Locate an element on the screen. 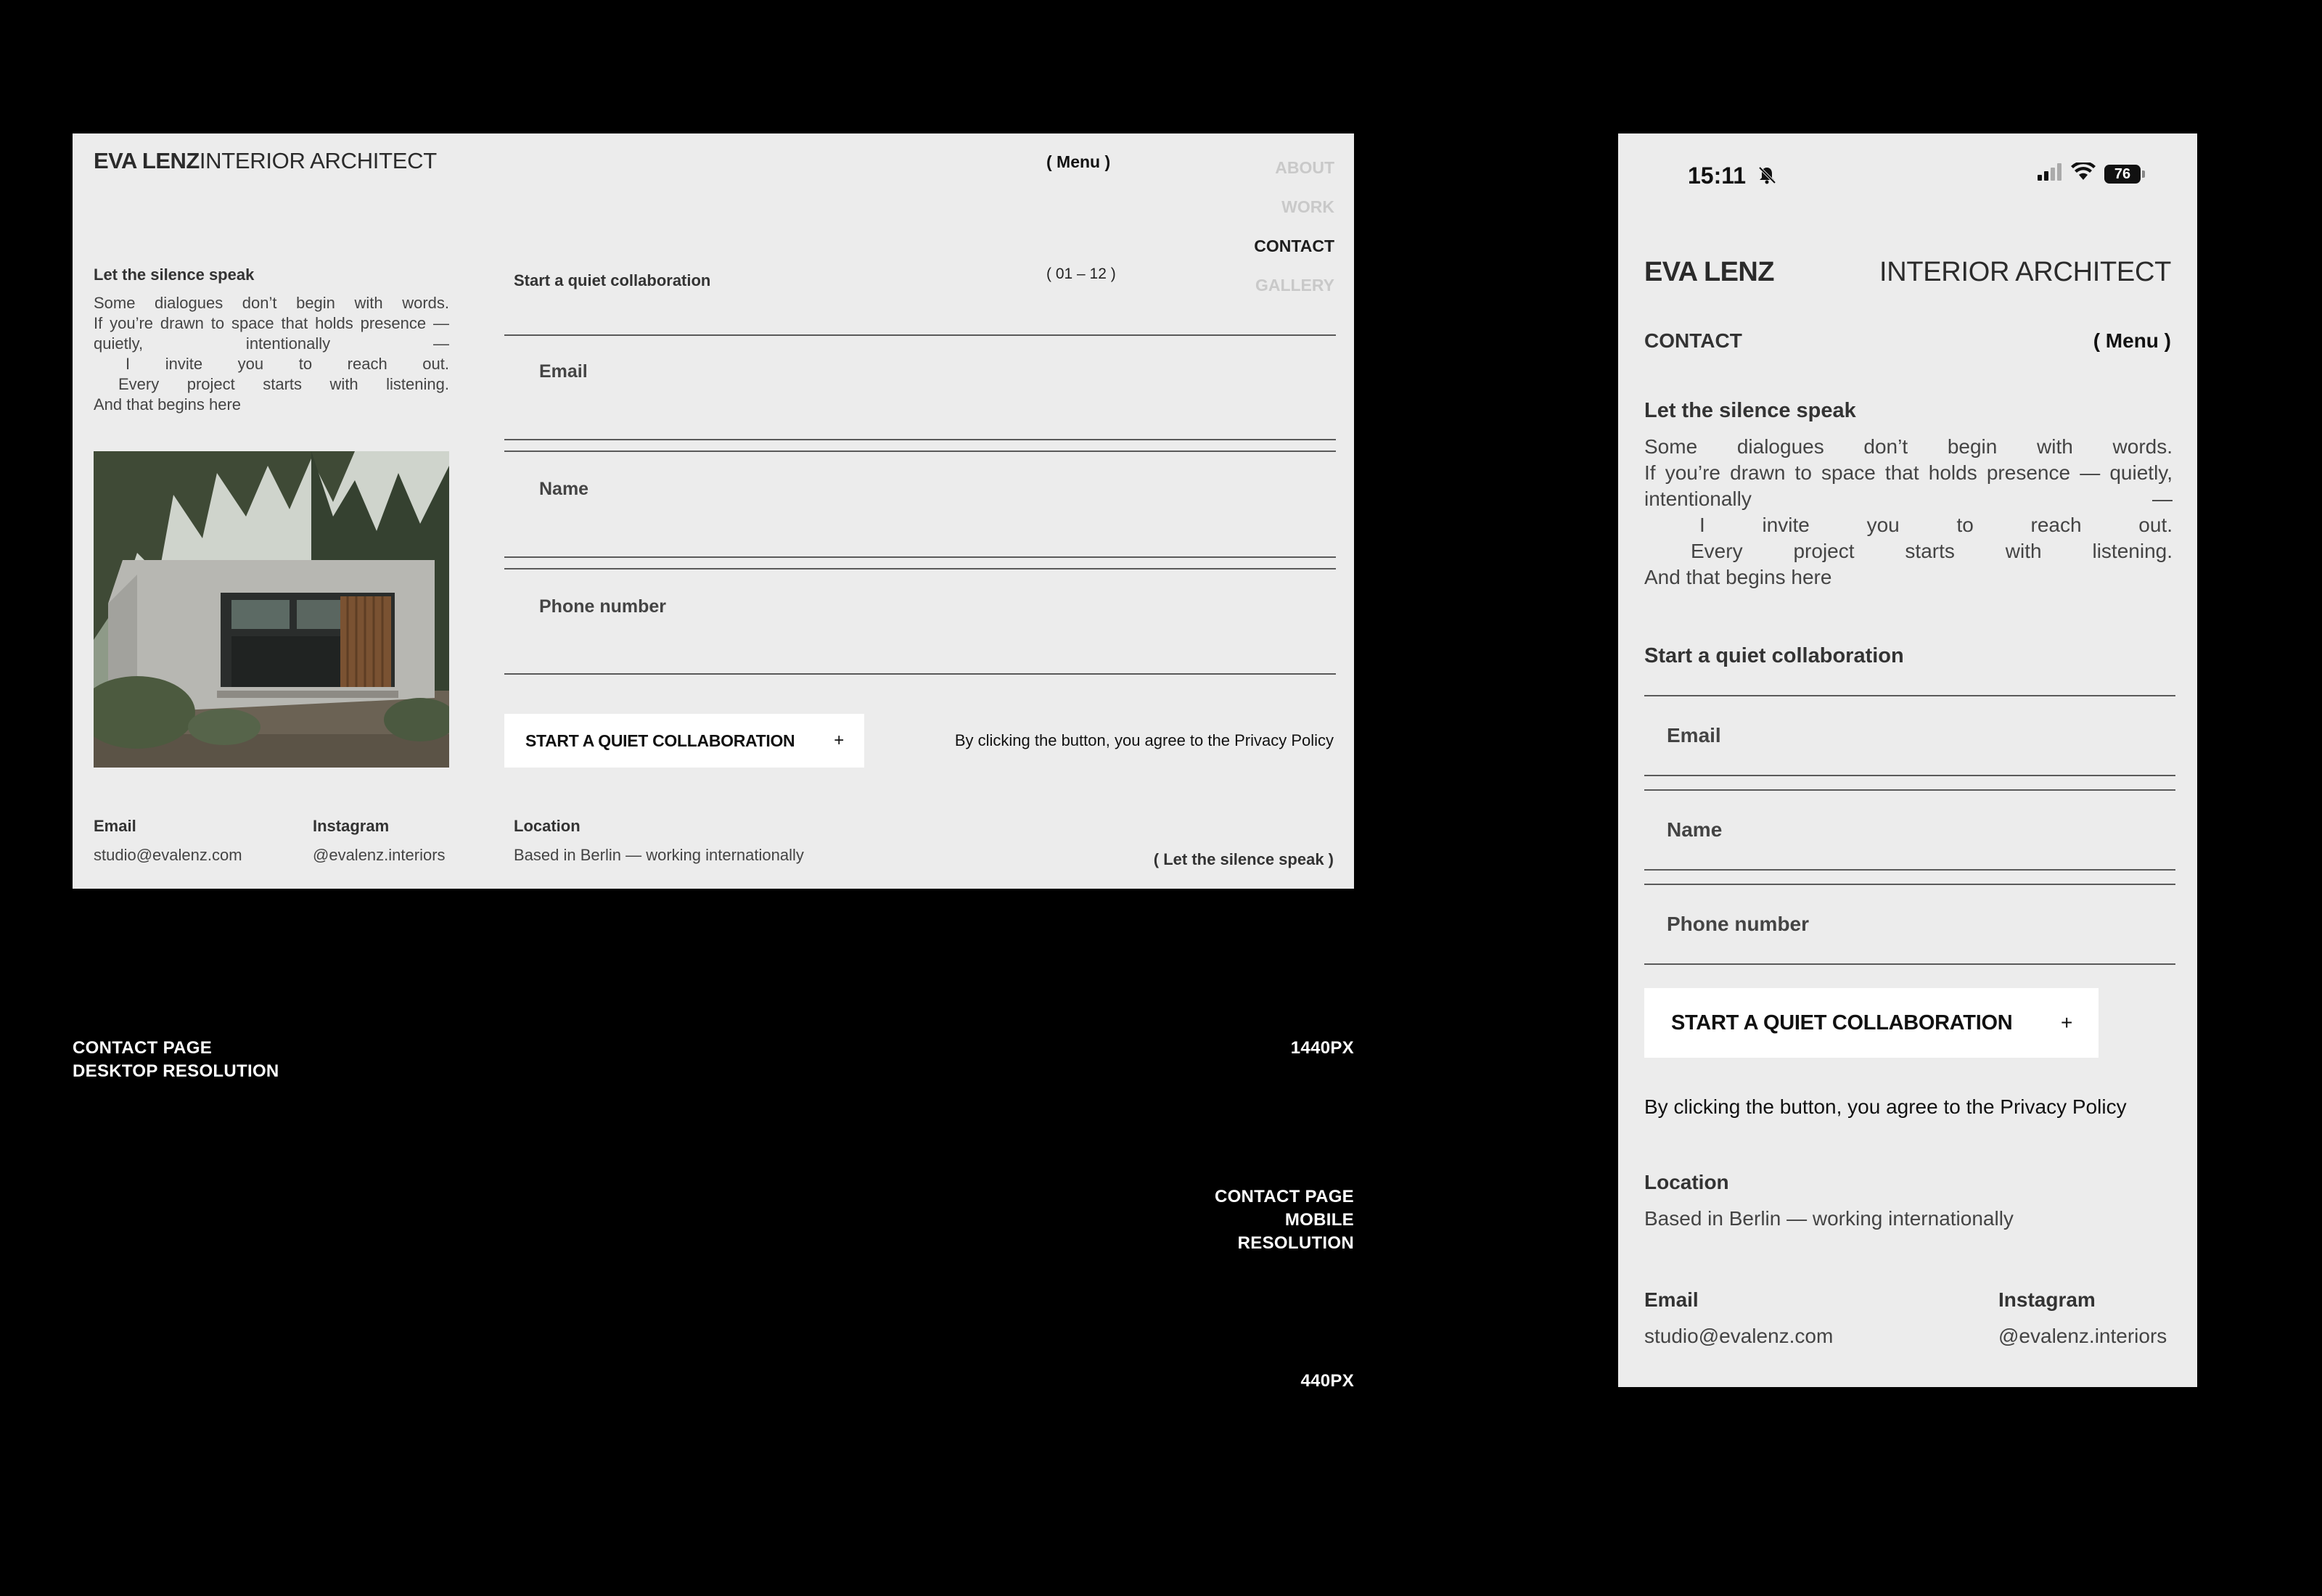 Image resolution: width=2322 pixels, height=1596 pixels. email-label: Email is located at coordinates (1671, 1299).